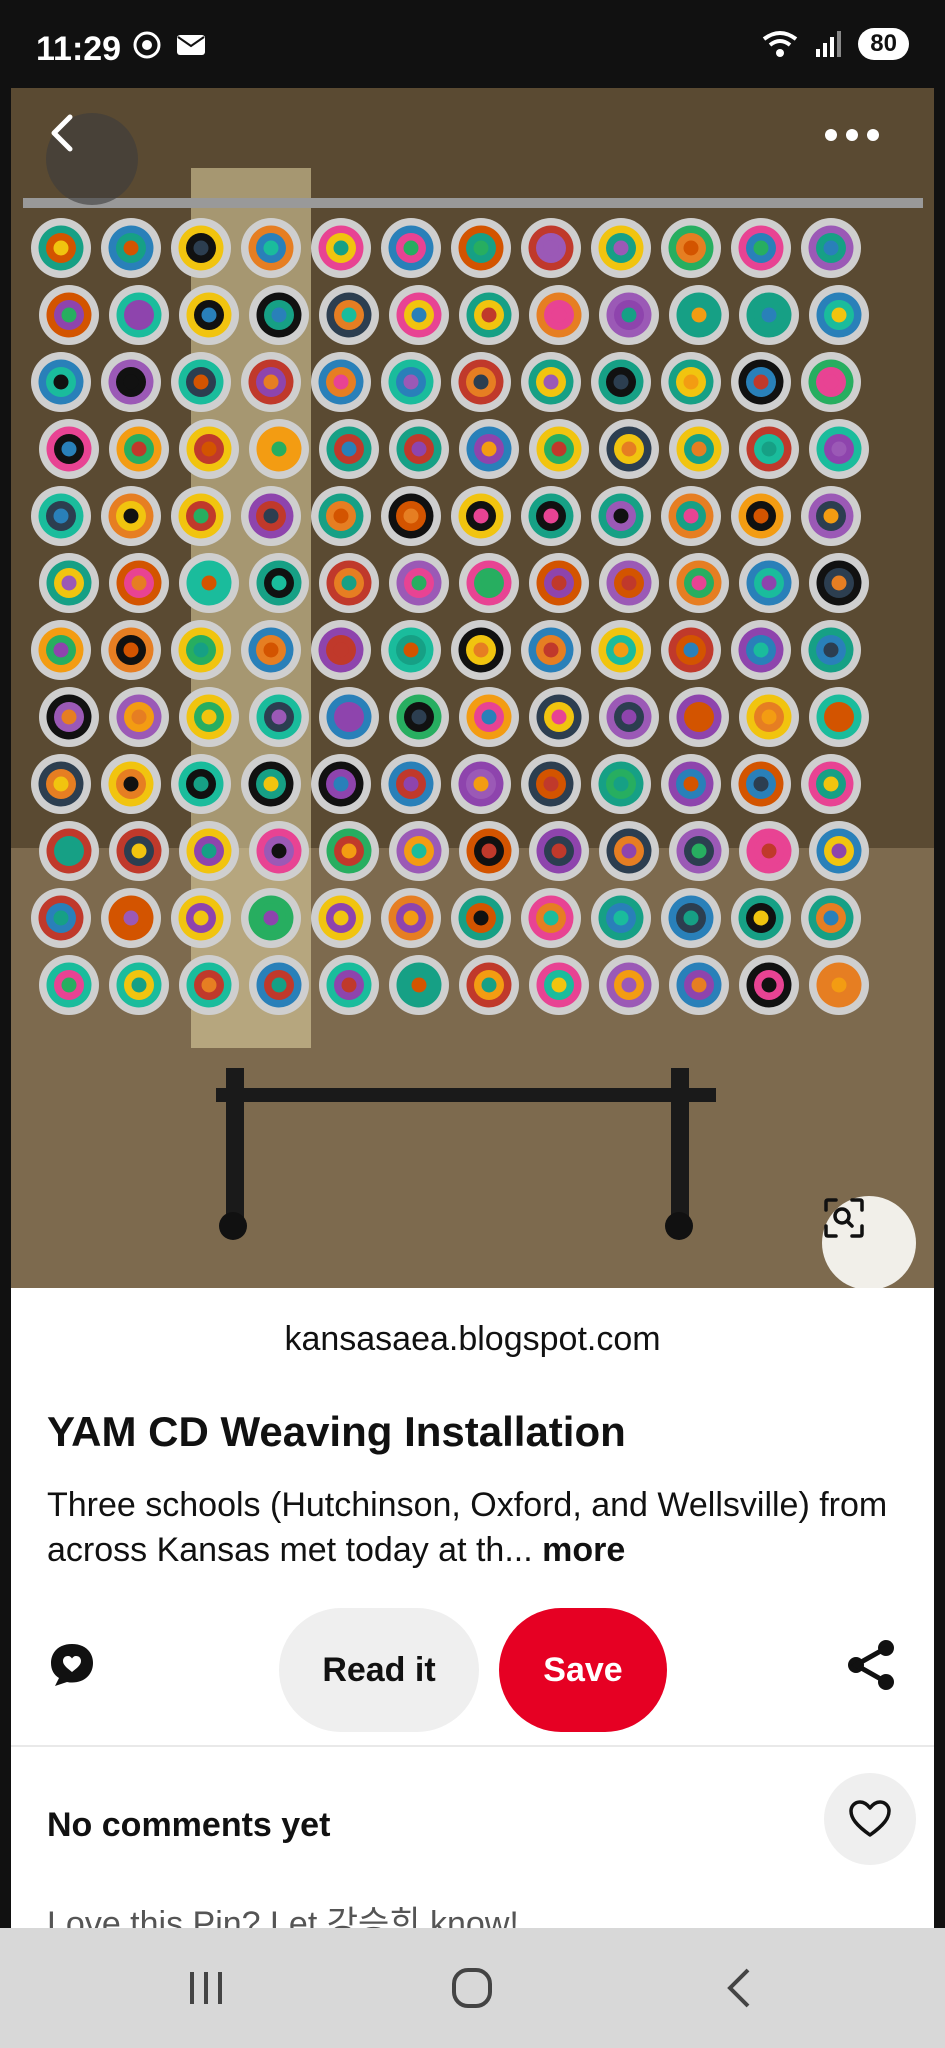 The width and height of the screenshot is (945, 2048). I want to click on status-system-icons: 80, so click(834, 44).